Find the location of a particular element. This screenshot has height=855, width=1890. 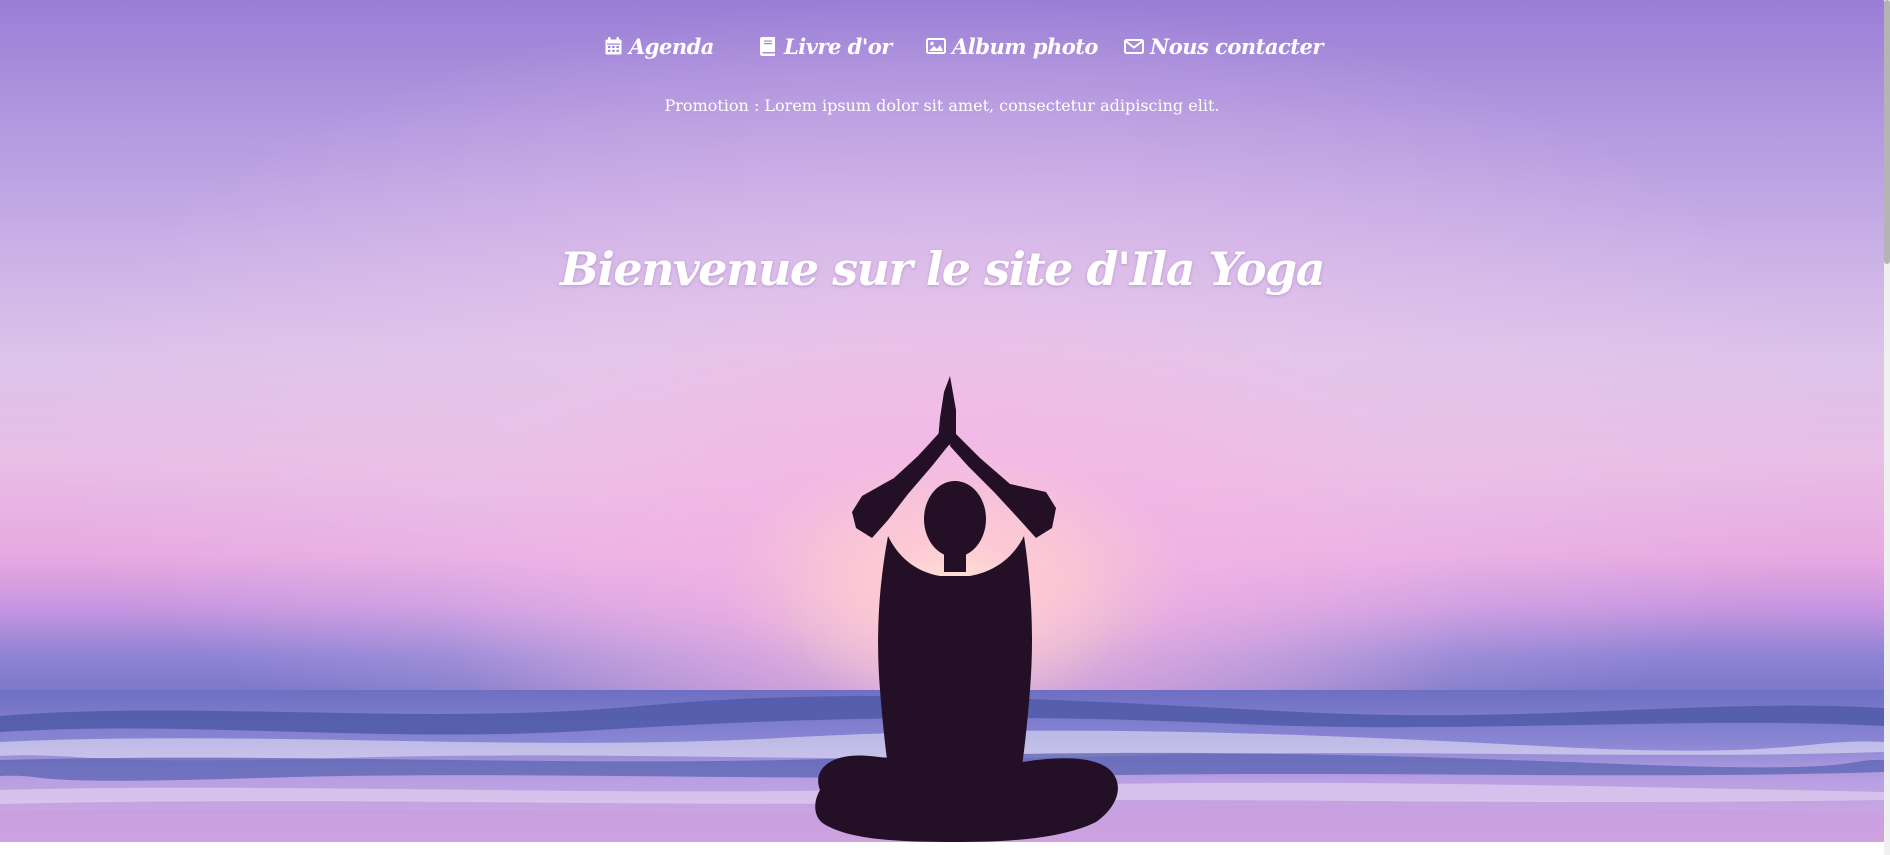

nav-link-album-photo: Album photo is located at coordinates (1012, 46).